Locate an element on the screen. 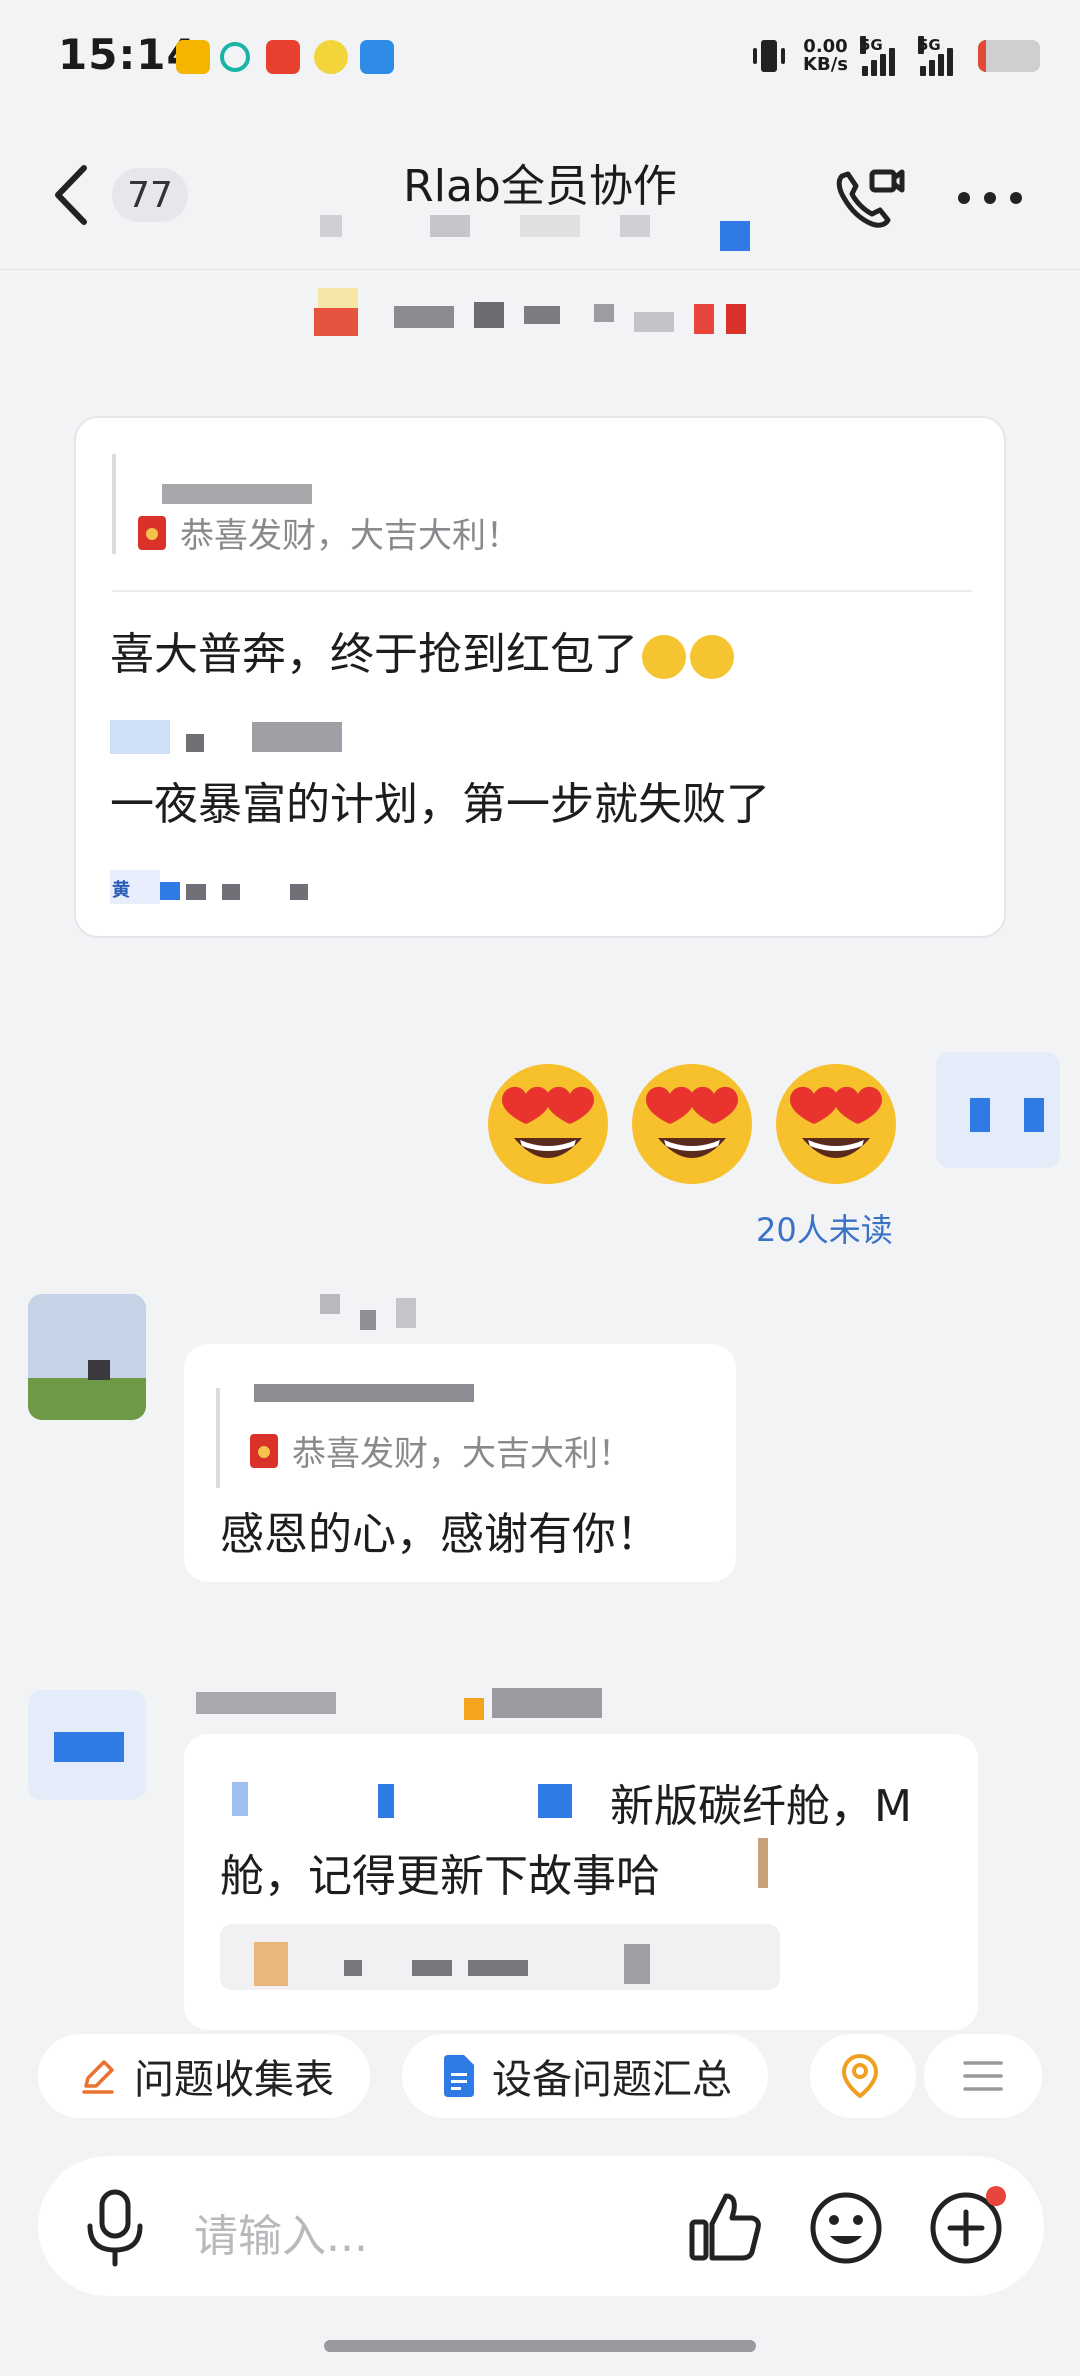 The image size is (1080, 2376). sender-mosaic is located at coordinates (140, 737).